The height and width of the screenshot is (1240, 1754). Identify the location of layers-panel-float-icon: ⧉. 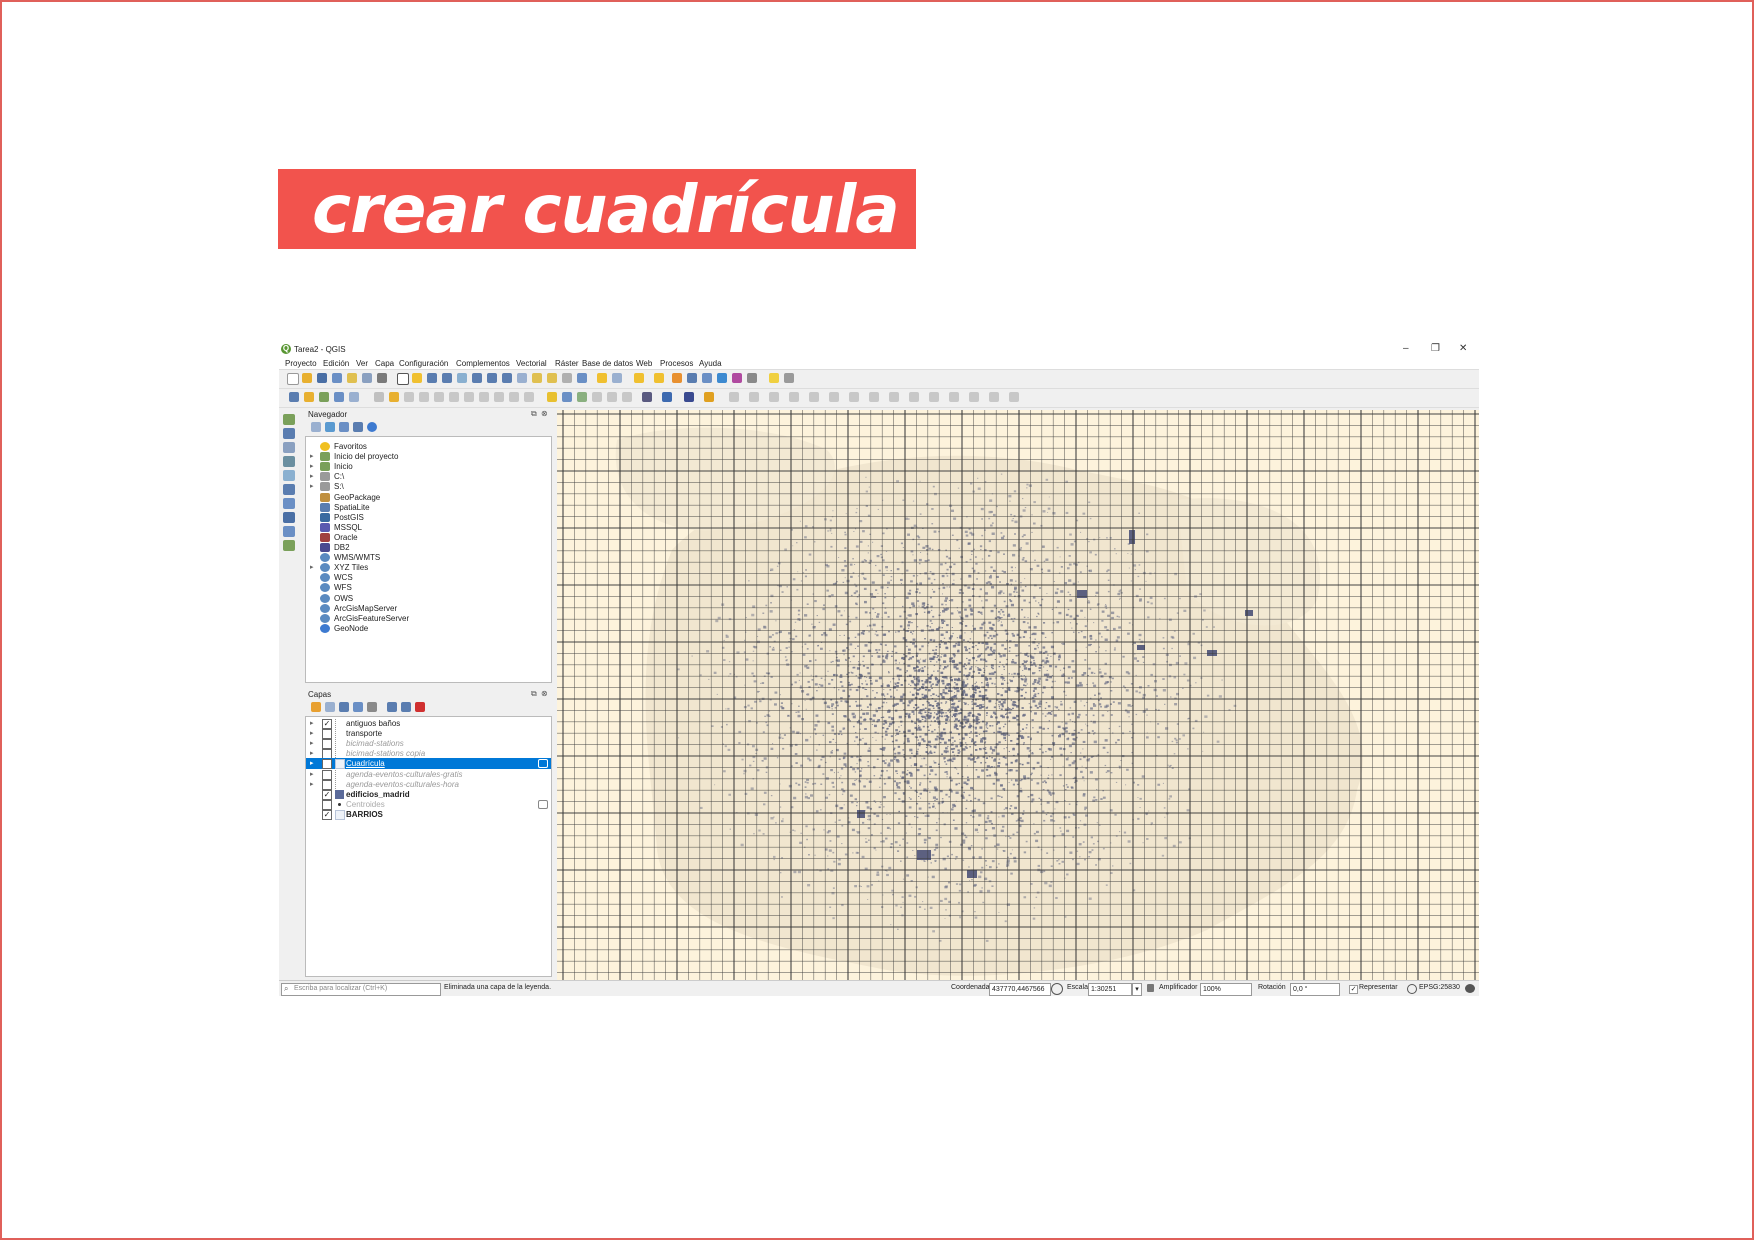
(534, 694).